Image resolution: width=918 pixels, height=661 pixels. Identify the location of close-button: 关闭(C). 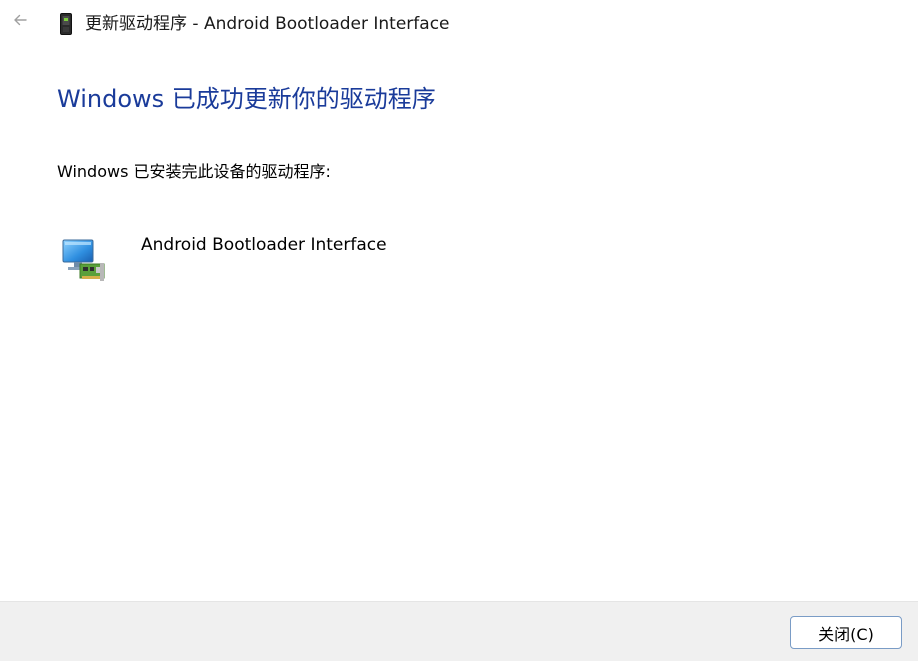
(846, 632).